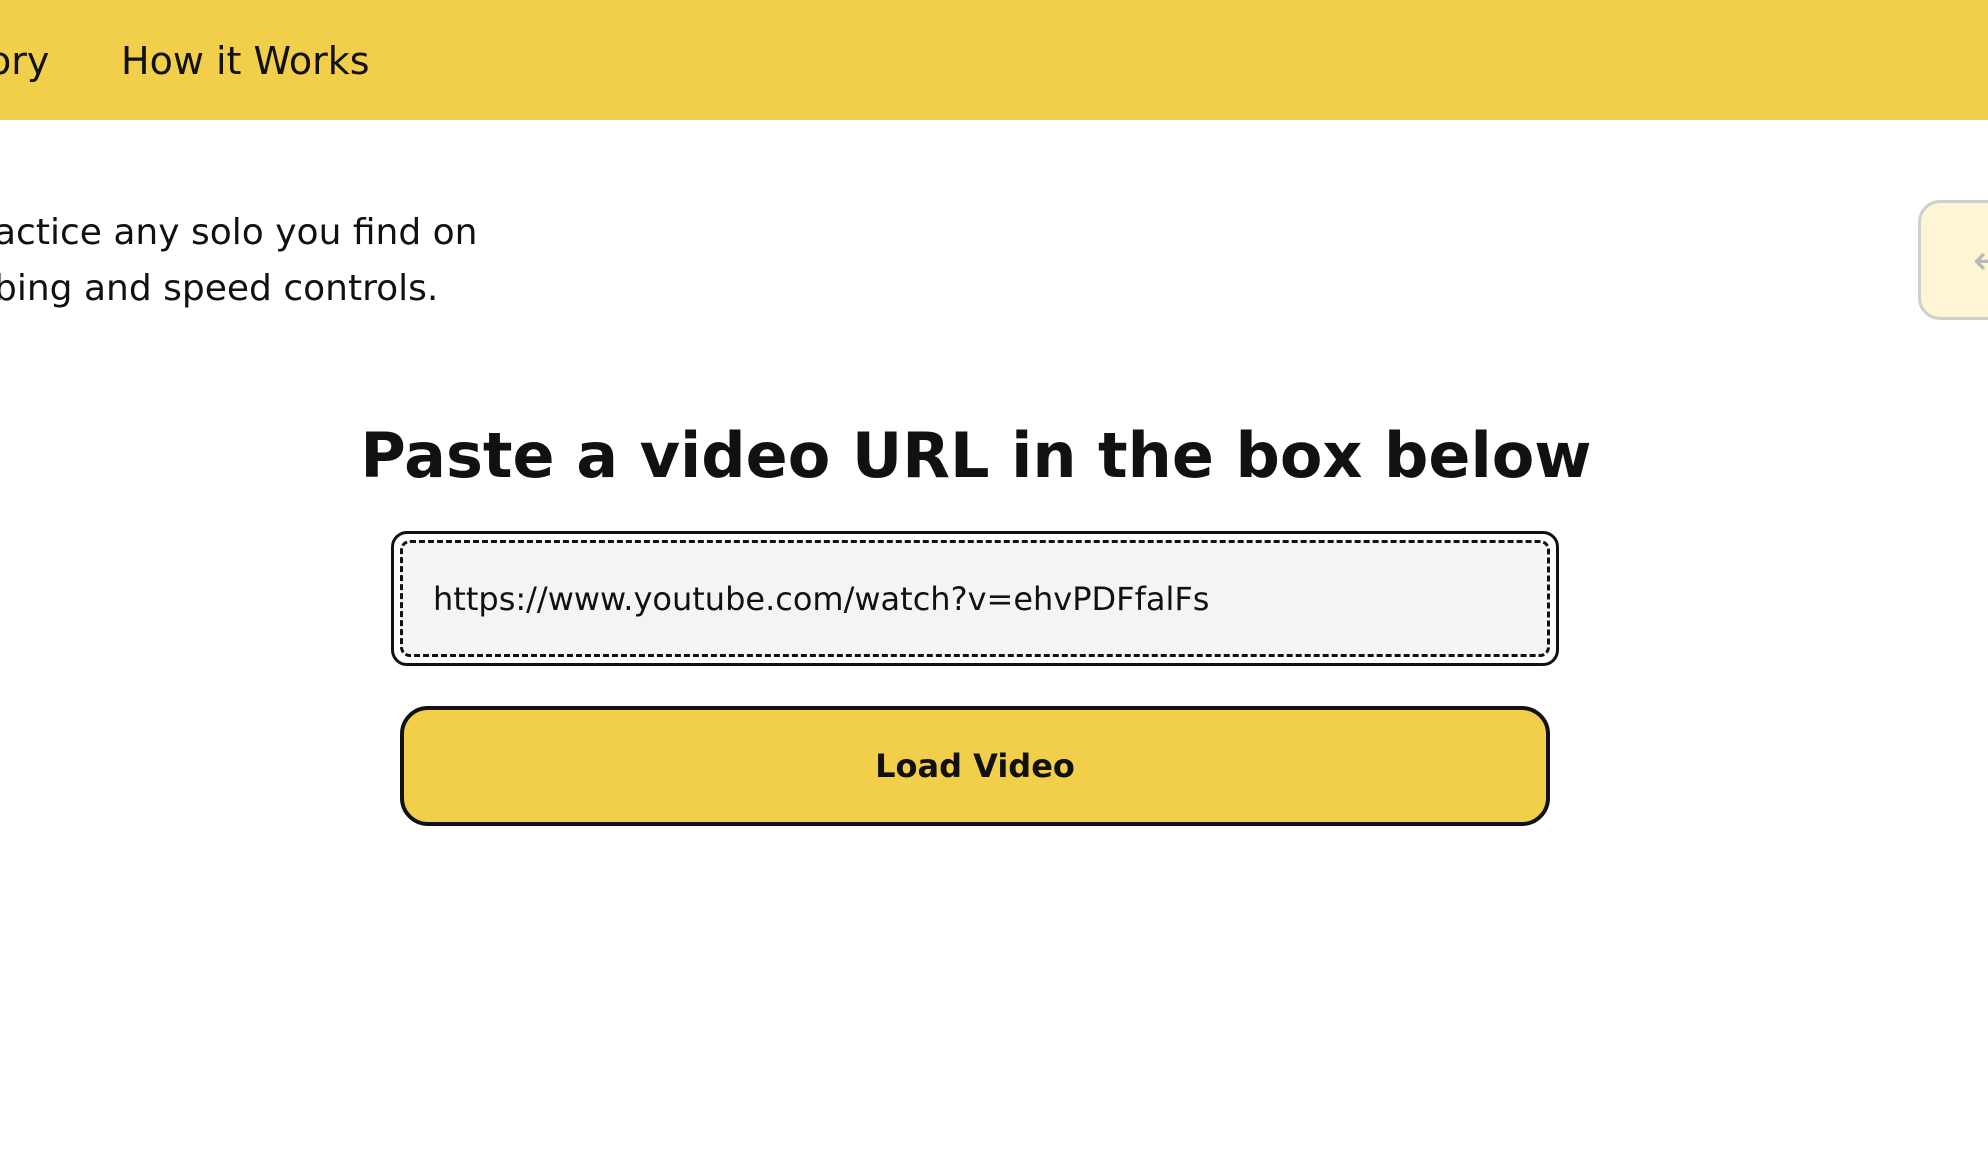 This screenshot has height=1172, width=1988. Describe the element at coordinates (1980, 261) in the screenshot. I see `arrow-left-icon: ←` at that location.